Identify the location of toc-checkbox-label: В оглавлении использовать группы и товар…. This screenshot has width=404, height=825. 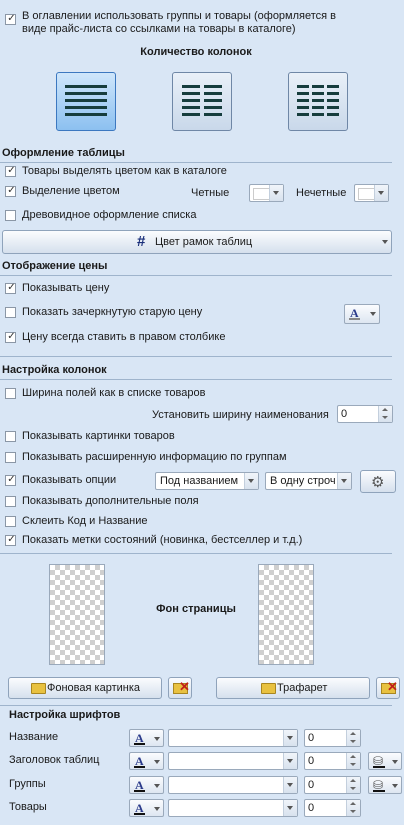
(179, 22).